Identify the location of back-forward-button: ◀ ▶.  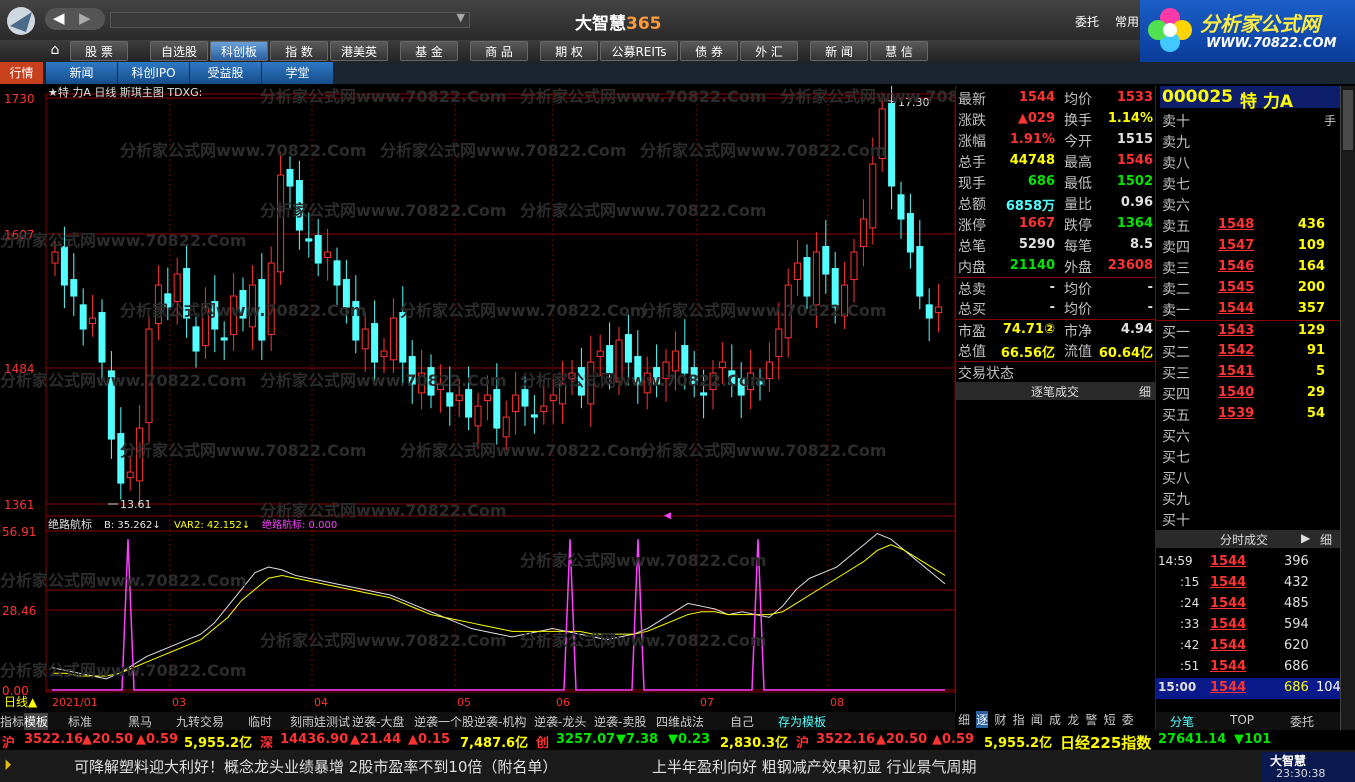
(75, 19).